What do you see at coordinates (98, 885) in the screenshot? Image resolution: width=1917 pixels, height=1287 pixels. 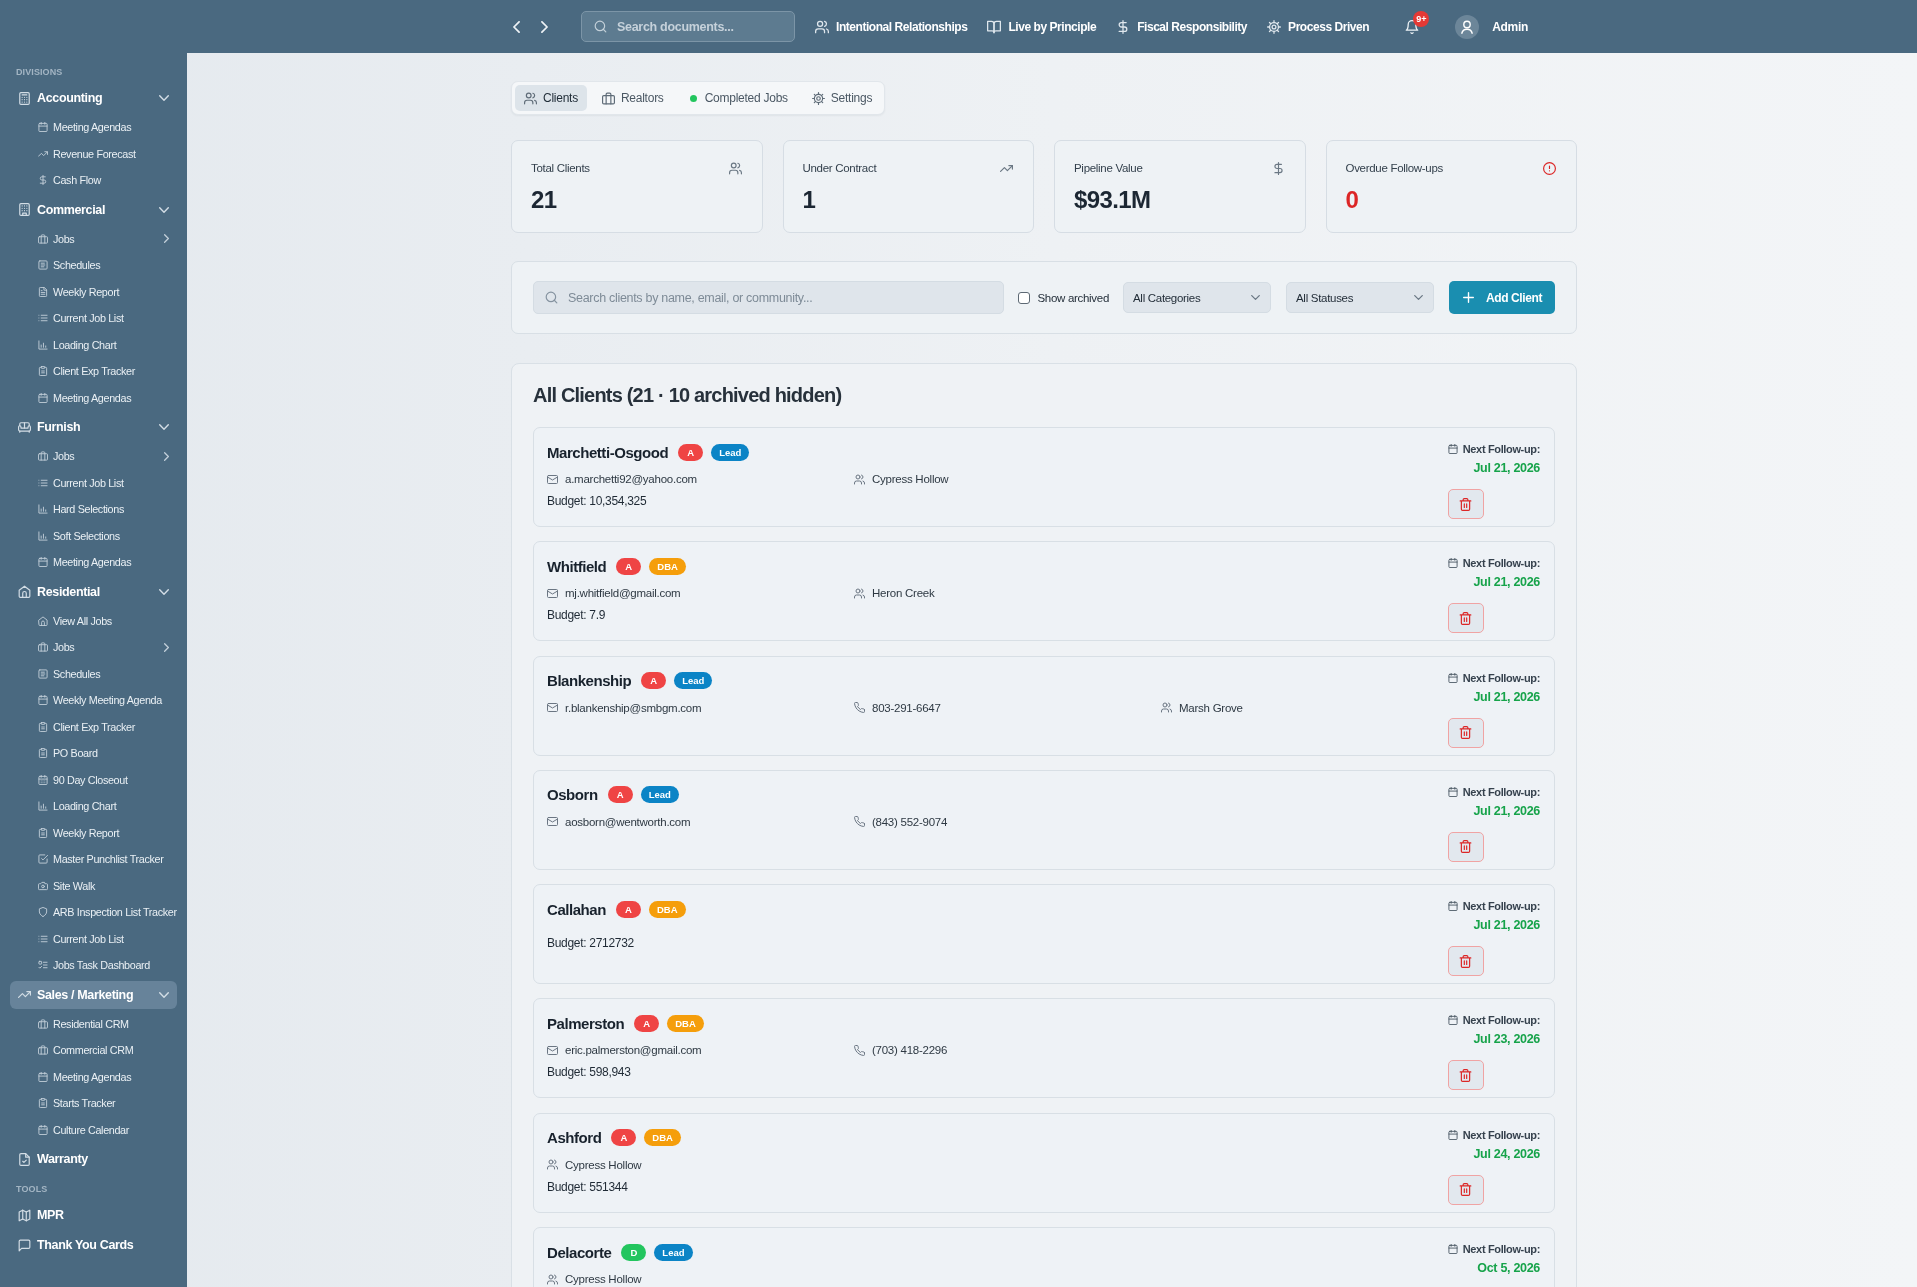 I see `nav-subitem: Site Walk` at bounding box center [98, 885].